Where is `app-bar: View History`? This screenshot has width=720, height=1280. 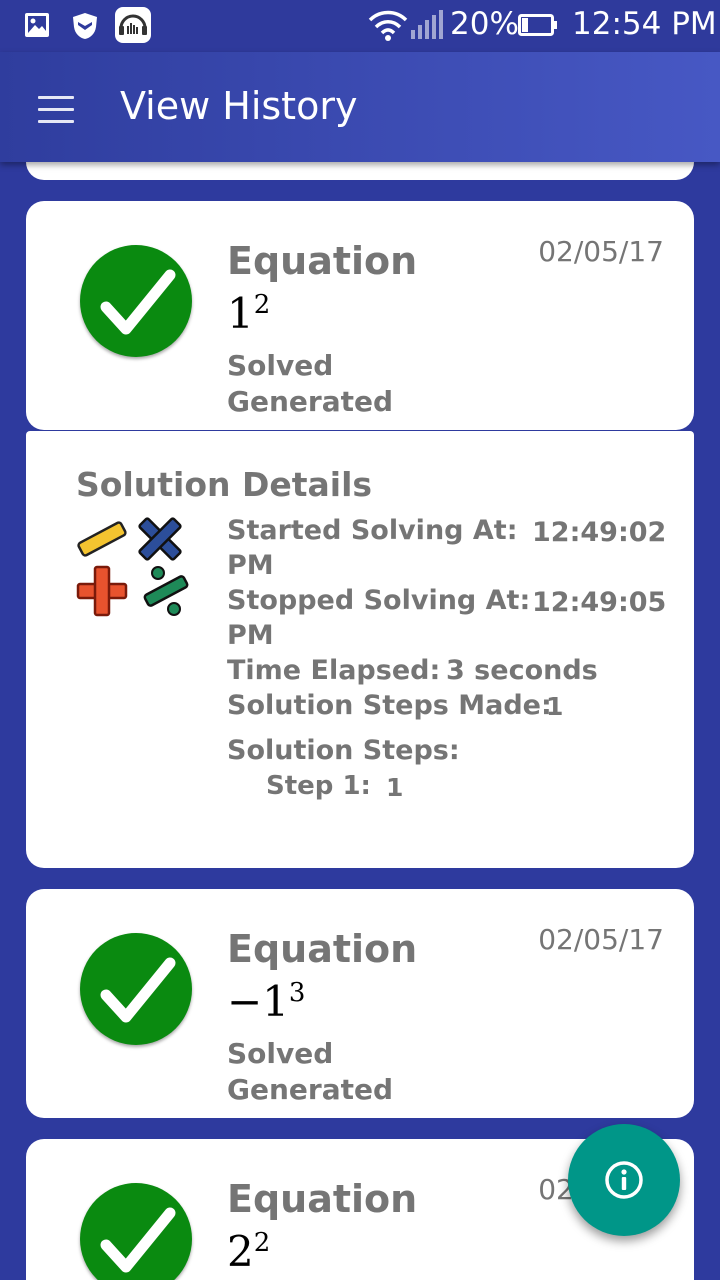
app-bar: View History is located at coordinates (360, 107).